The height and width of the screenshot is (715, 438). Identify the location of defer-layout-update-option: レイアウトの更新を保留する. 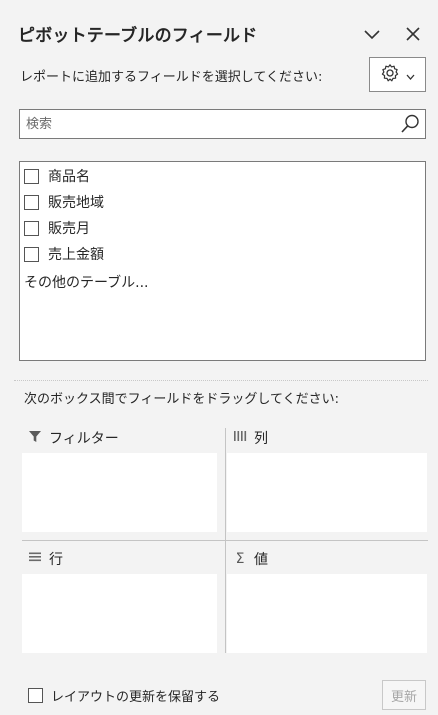
(124, 695).